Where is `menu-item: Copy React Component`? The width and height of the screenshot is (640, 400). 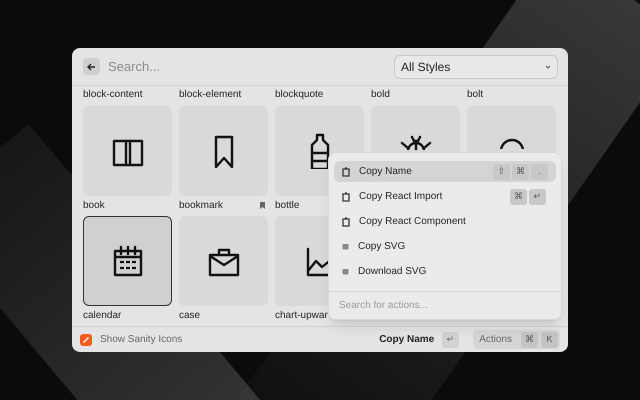 menu-item: Copy React Component is located at coordinates (445, 221).